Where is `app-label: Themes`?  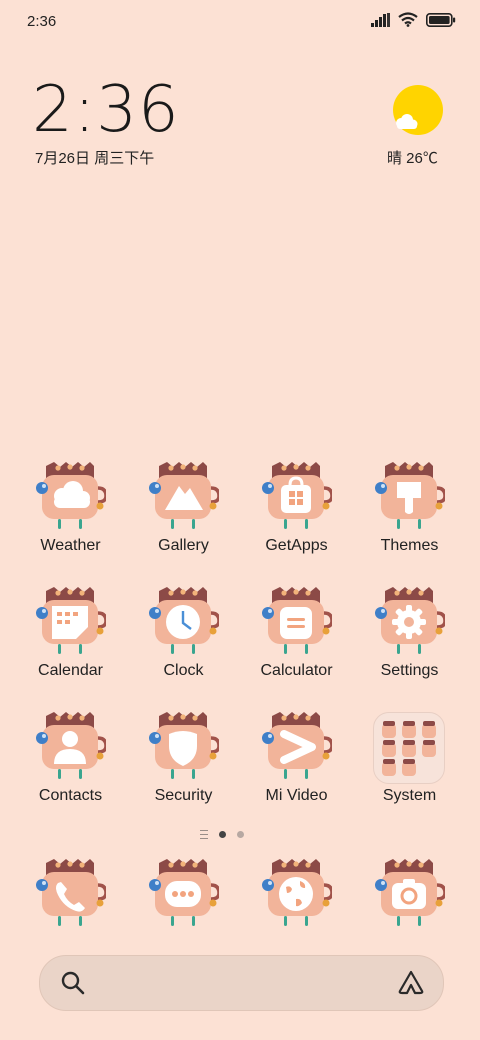 app-label: Themes is located at coordinates (409, 545).